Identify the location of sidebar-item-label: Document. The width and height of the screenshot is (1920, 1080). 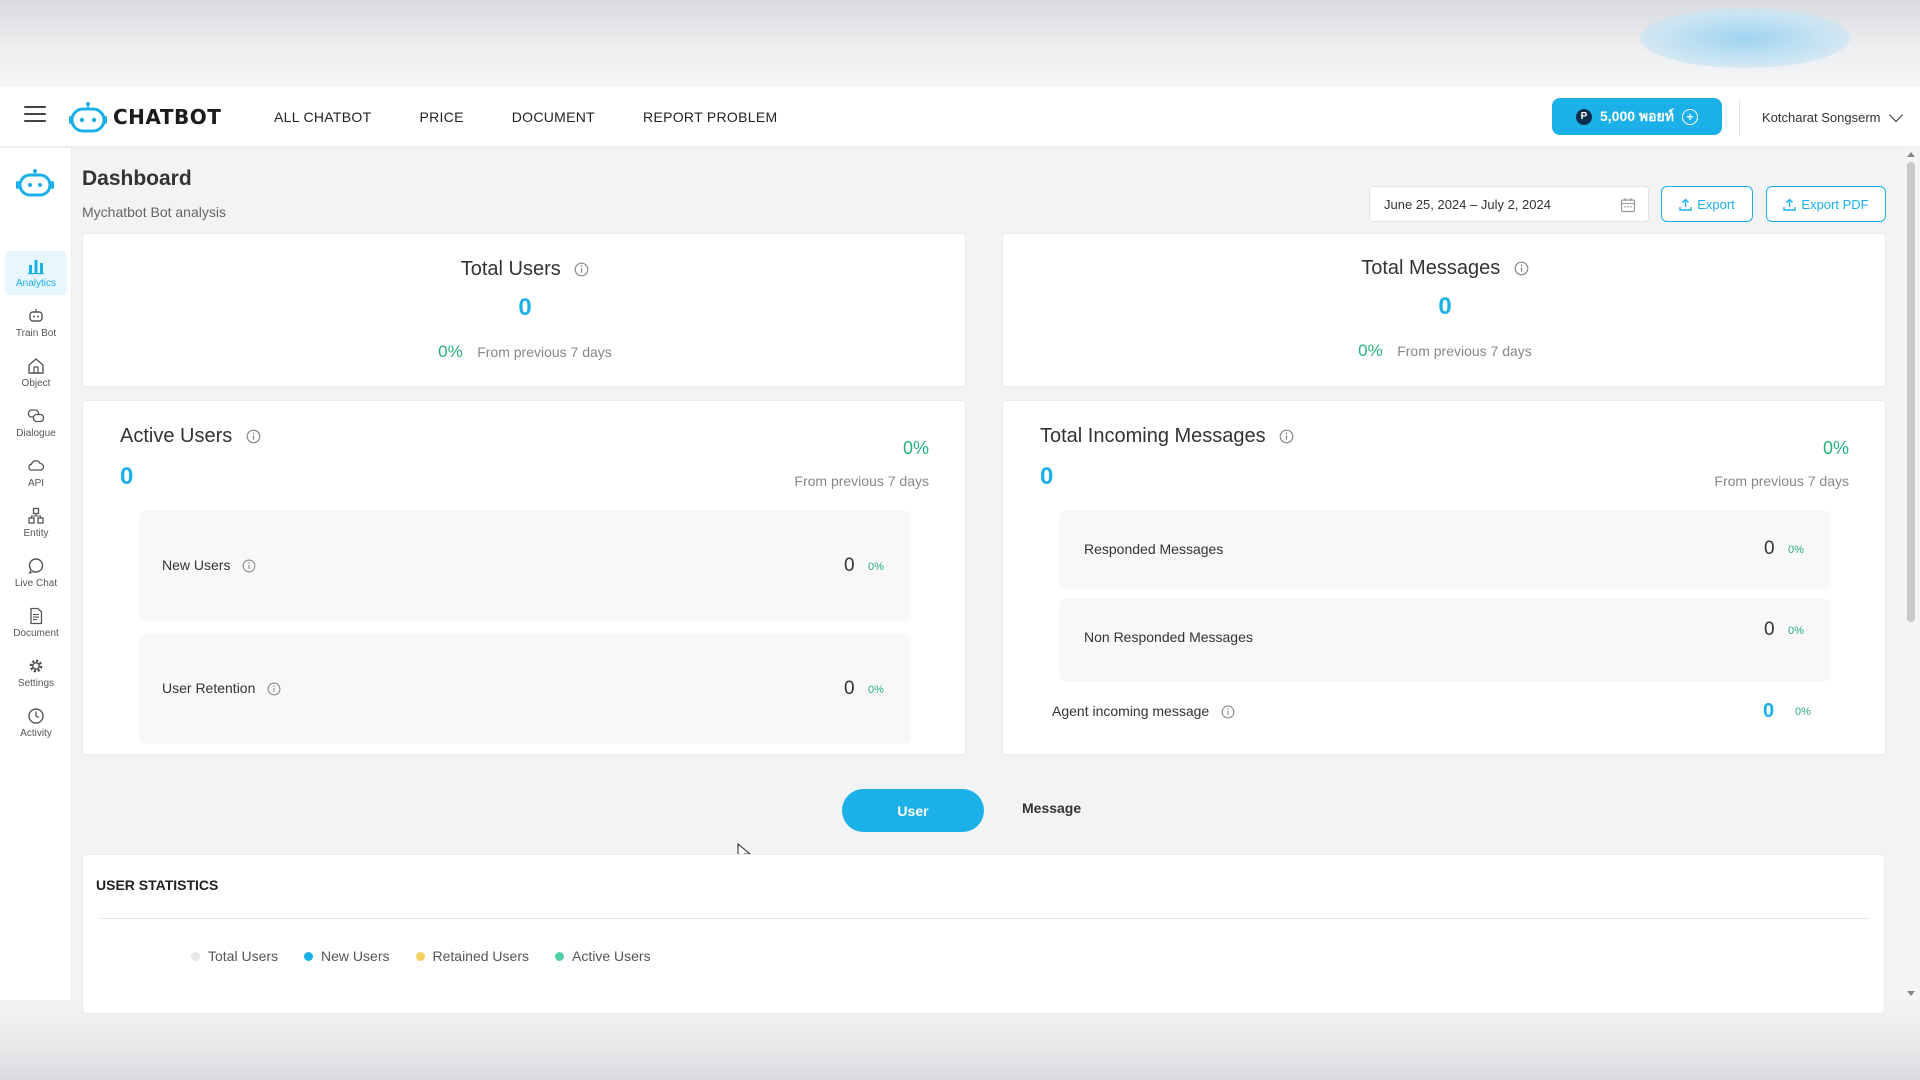
(36, 633).